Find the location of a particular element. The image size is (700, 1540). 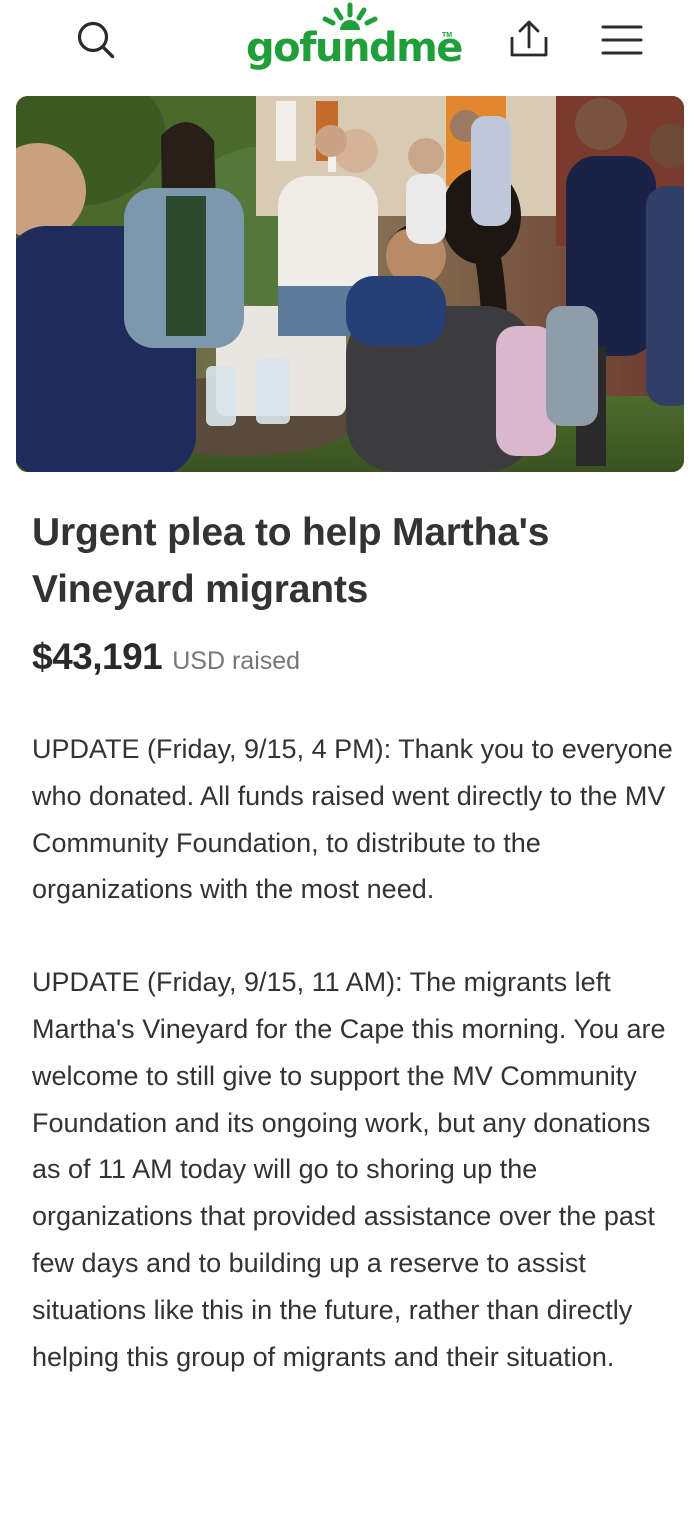

hamburger-menu-icon is located at coordinates (622, 40).